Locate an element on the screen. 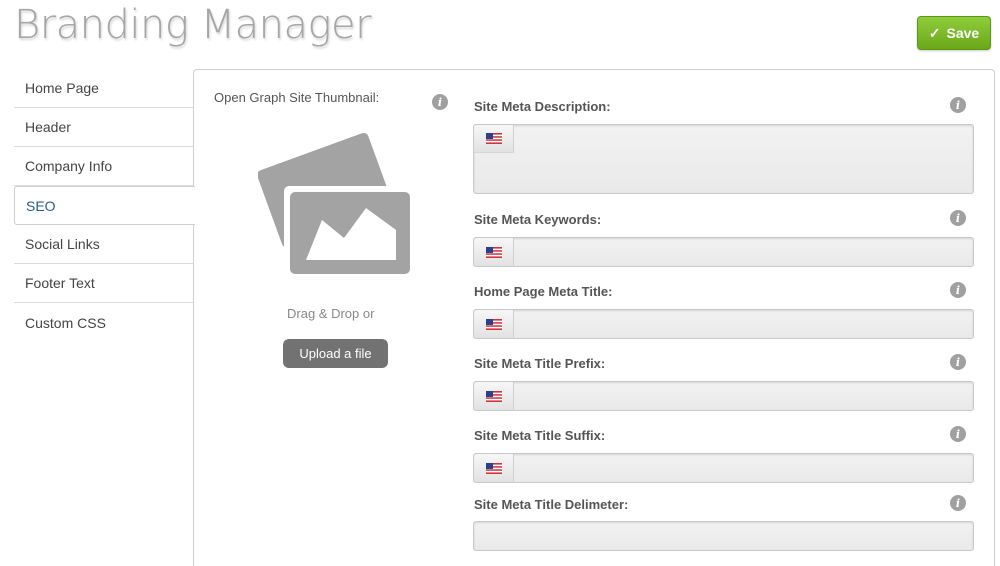 Image resolution: width=1000 pixels, height=566 pixels. upload-file-button: Upload a file is located at coordinates (335, 353).